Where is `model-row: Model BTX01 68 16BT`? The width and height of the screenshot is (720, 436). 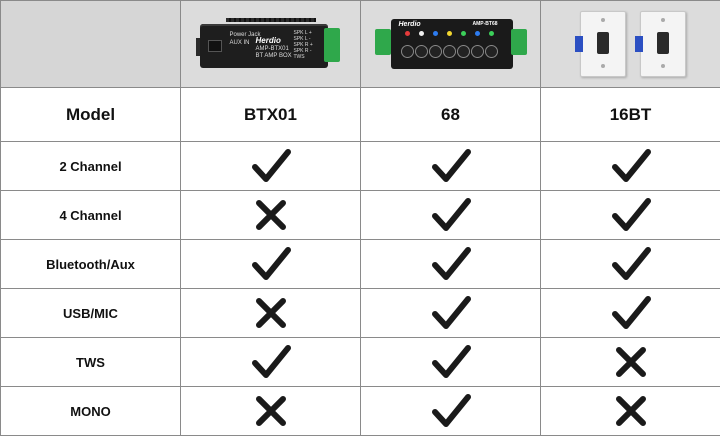 model-row: Model BTX01 68 16BT is located at coordinates (360, 115).